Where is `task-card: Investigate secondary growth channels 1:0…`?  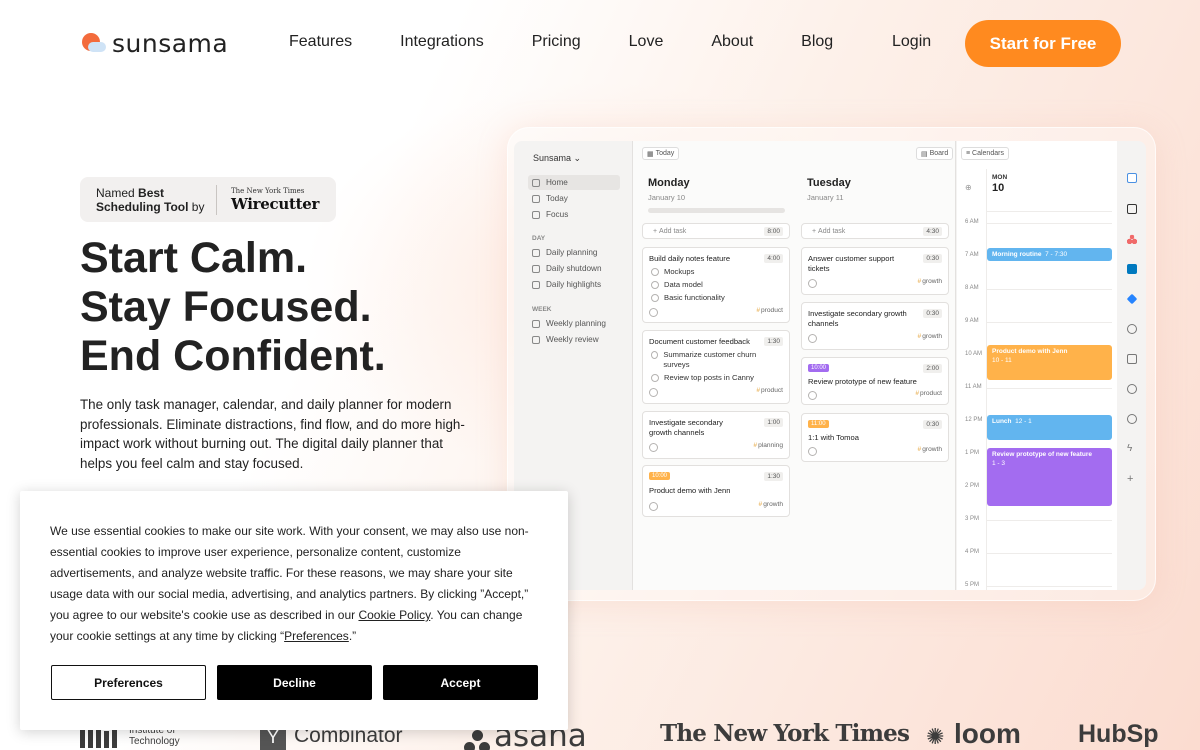 task-card: Investigate secondary growth channels 1:0… is located at coordinates (716, 435).